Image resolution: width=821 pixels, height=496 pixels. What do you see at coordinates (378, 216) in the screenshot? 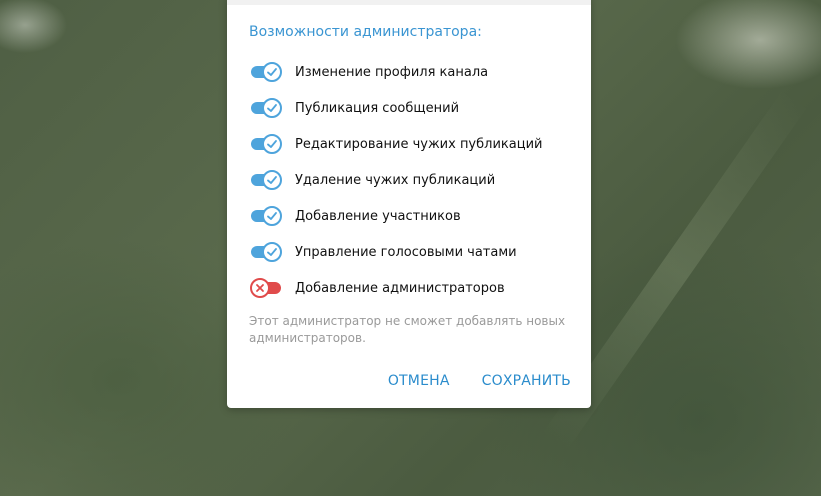
I see `permission-label: Добавление участников` at bounding box center [378, 216].